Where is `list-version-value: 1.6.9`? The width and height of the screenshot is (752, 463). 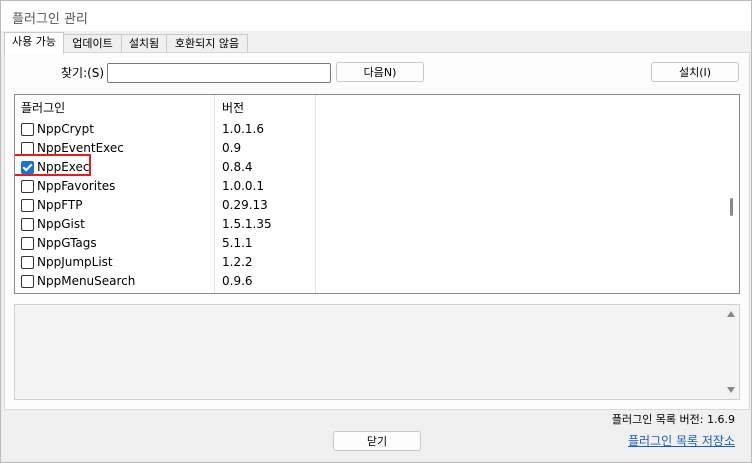 list-version-value: 1.6.9 is located at coordinates (721, 419).